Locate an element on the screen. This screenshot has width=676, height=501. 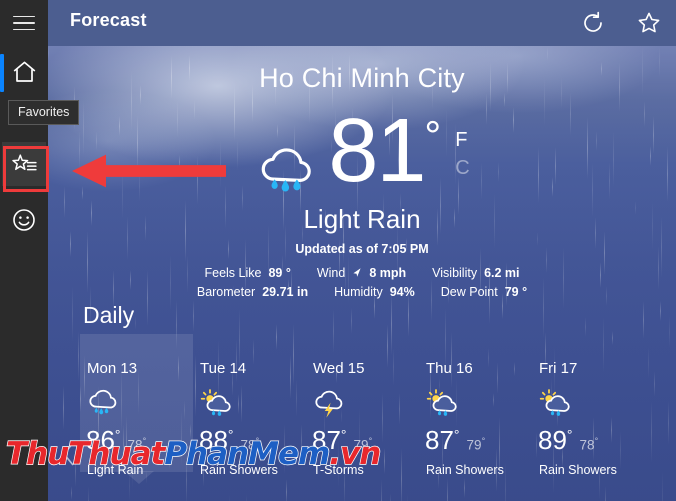
card-day-label: Tue 14 is located at coordinates (223, 368).